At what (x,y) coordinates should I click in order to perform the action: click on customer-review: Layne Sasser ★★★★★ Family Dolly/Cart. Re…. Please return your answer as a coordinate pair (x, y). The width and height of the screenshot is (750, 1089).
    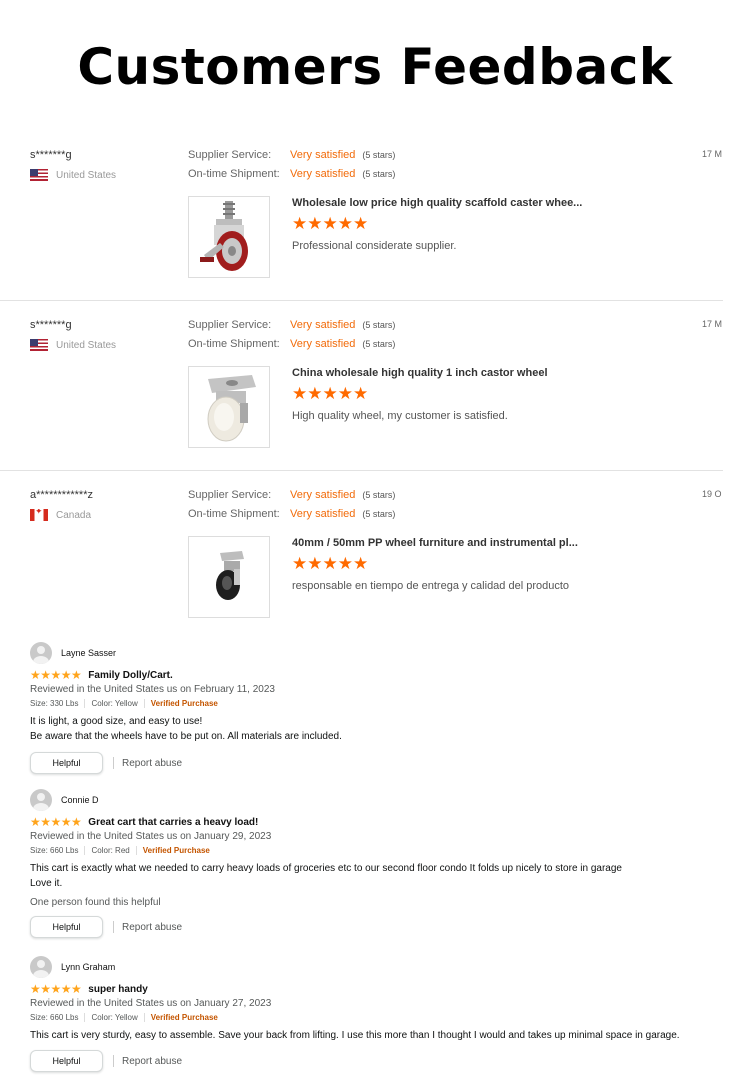
    Looking at the image, I should click on (375, 708).